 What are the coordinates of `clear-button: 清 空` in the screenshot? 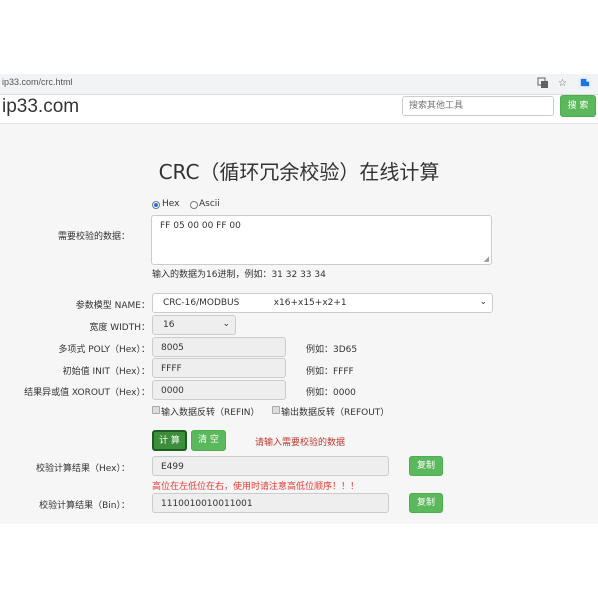 It's located at (208, 440).